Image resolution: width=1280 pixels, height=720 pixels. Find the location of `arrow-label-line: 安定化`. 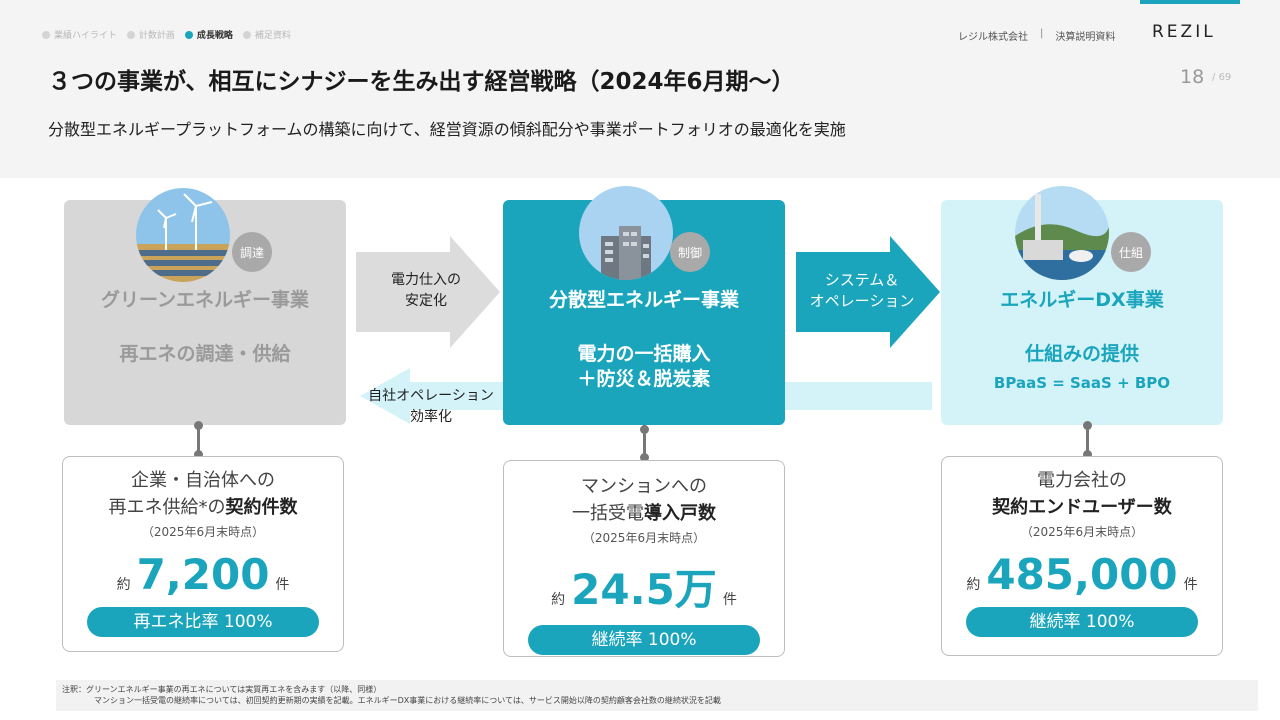

arrow-label-line: 安定化 is located at coordinates (426, 301).